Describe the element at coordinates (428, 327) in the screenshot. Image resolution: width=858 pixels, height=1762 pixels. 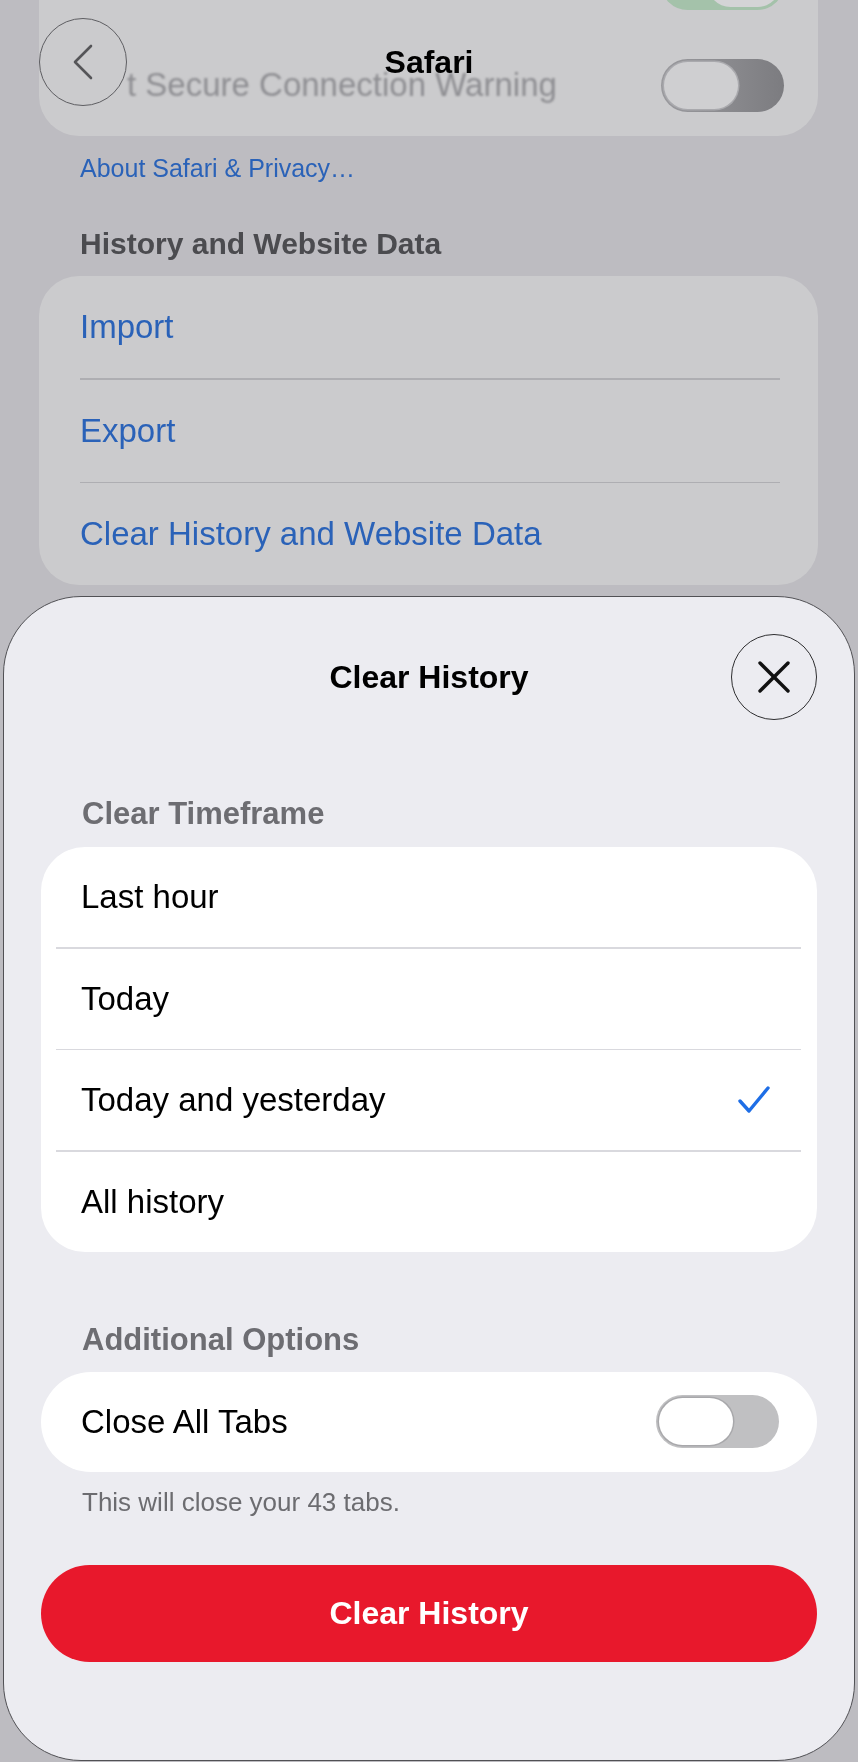
I see `settings-item: Import` at that location.